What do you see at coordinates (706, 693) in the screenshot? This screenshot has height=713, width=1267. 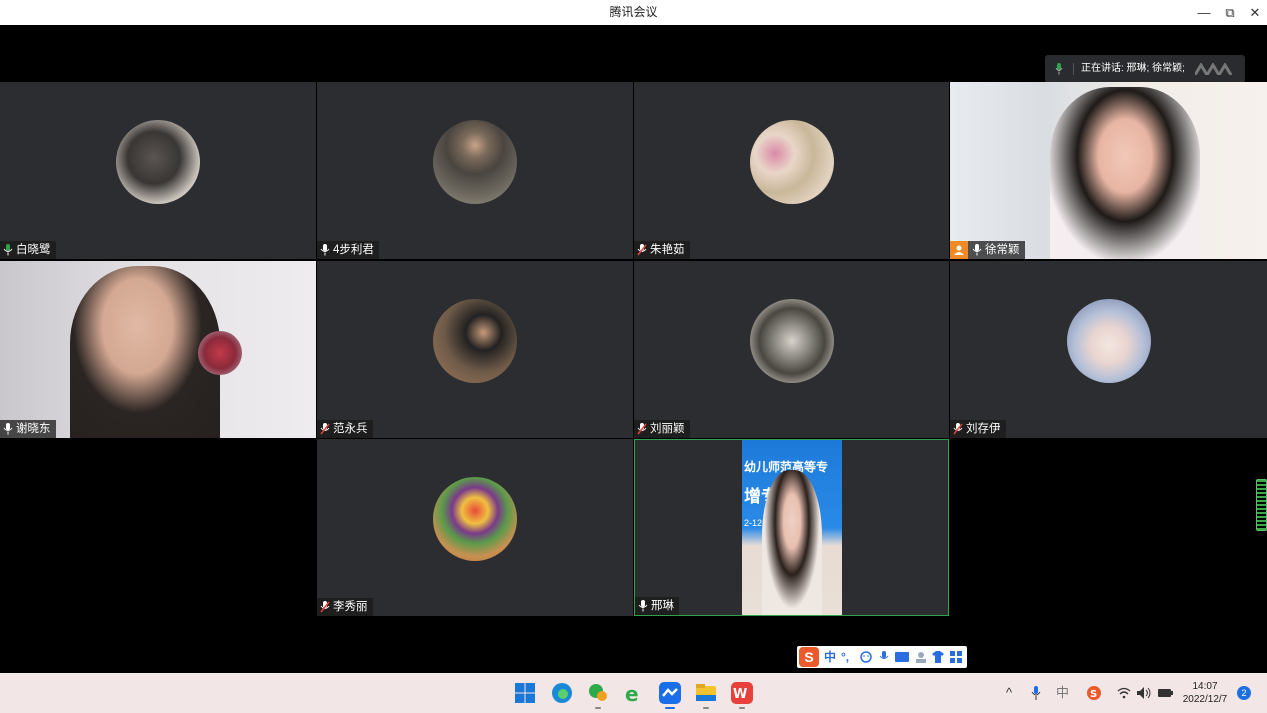 I see `file-explorer-icon` at bounding box center [706, 693].